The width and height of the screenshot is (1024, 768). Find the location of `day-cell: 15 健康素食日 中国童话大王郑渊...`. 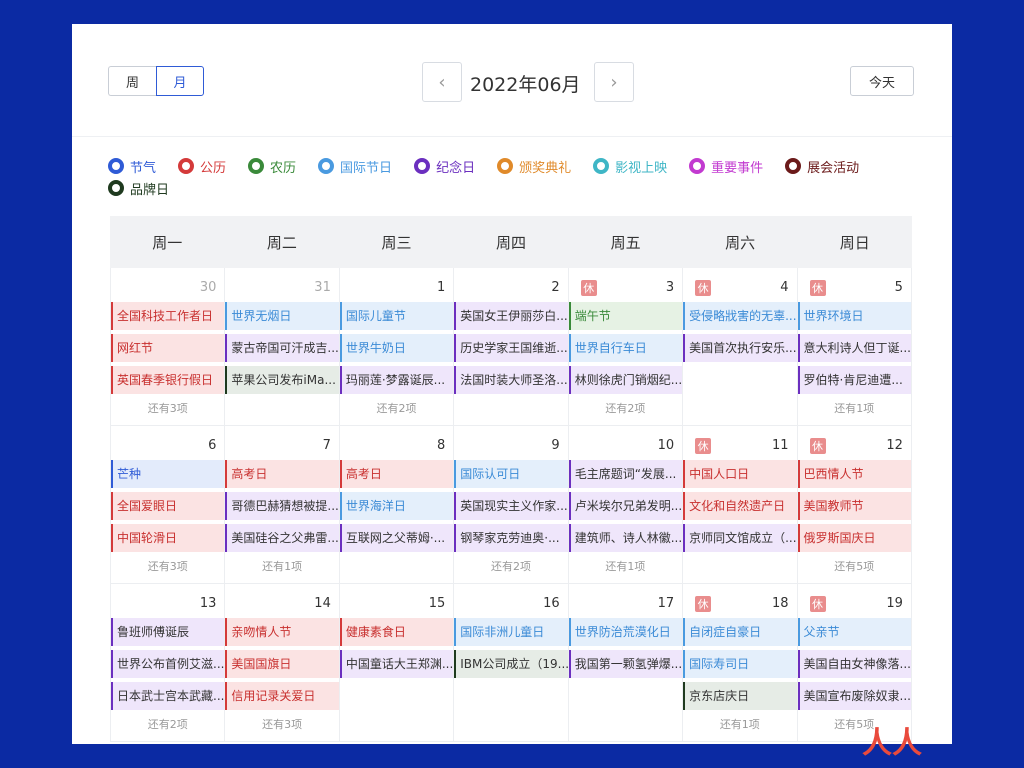

day-cell: 15 健康素食日 中国童话大王郑渊... is located at coordinates (396, 662).